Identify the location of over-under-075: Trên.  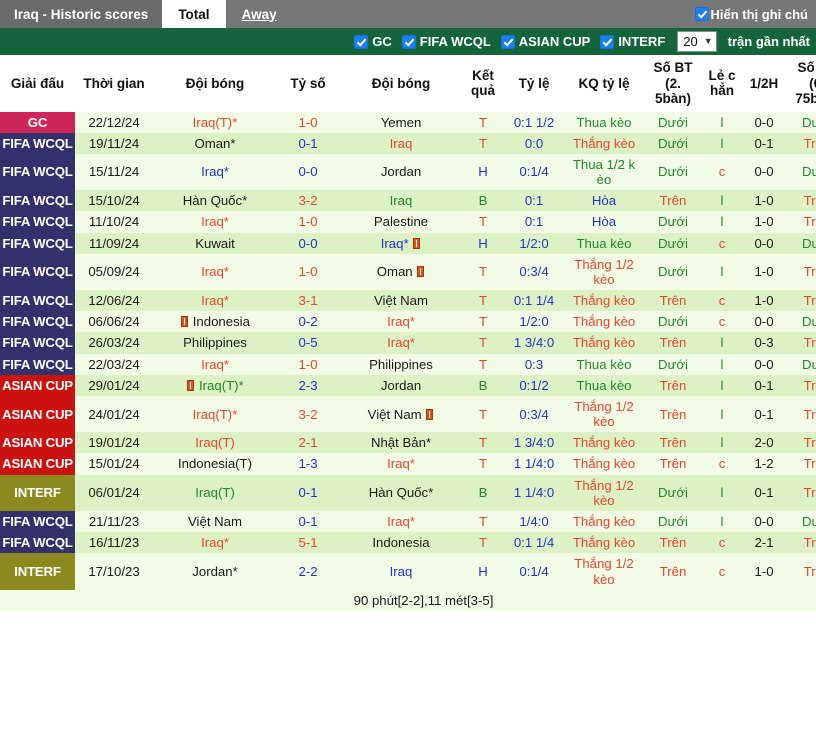
(801, 143).